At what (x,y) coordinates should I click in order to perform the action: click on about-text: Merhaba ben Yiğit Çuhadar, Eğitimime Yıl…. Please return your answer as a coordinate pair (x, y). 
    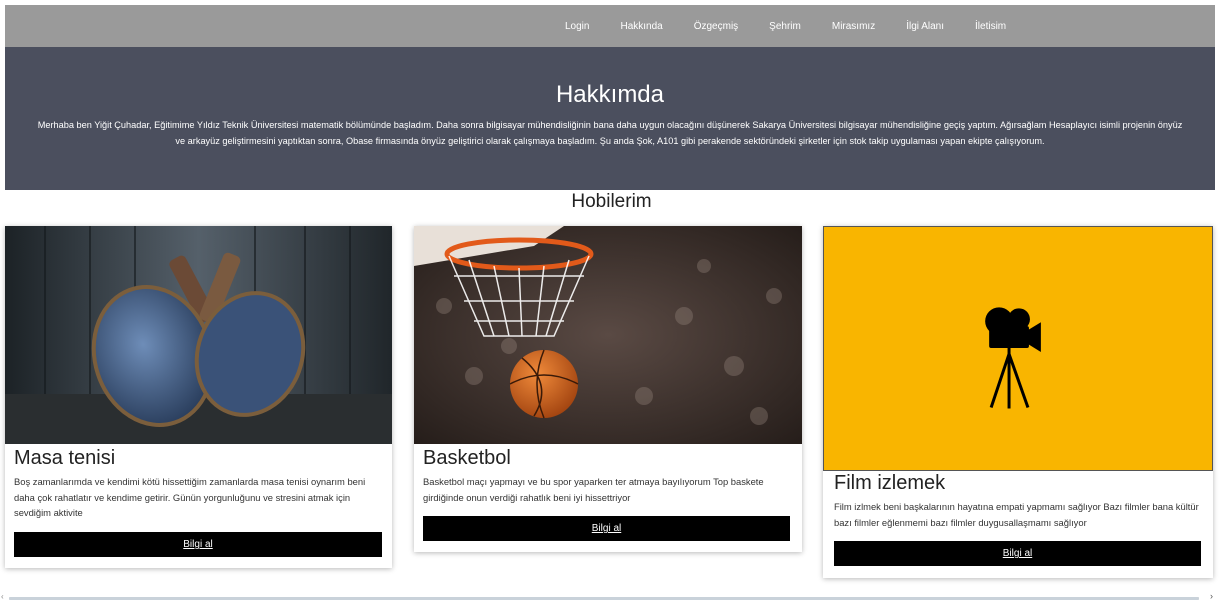
    Looking at the image, I should click on (610, 133).